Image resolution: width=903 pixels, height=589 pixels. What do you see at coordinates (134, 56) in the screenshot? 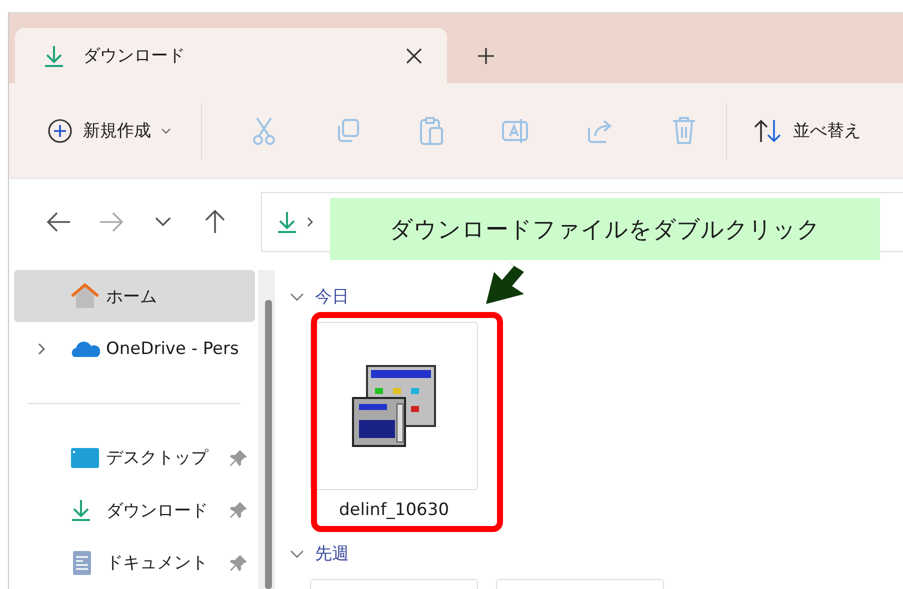
I see `tab-title: ダウンロード` at bounding box center [134, 56].